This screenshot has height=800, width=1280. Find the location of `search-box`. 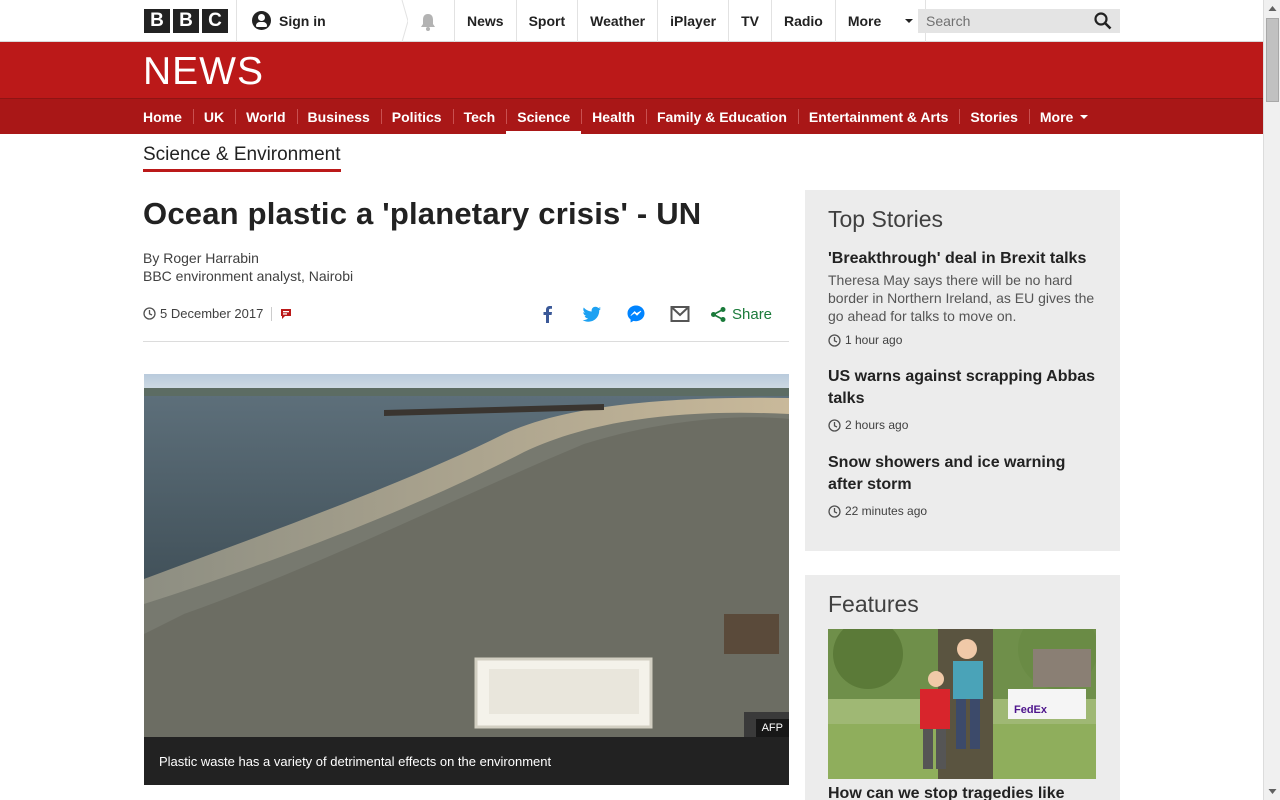

search-box is located at coordinates (1019, 21).